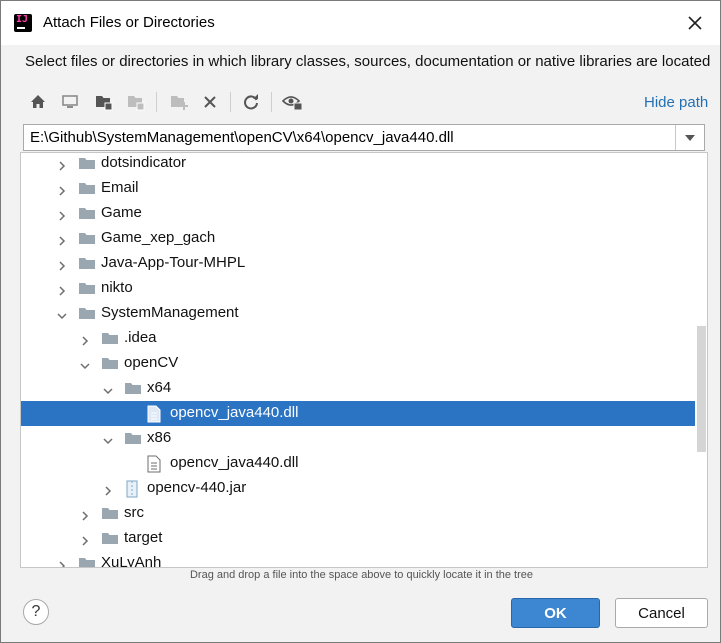 This screenshot has width=721, height=643. Describe the element at coordinates (358, 538) in the screenshot. I see `tree-row: target` at that location.